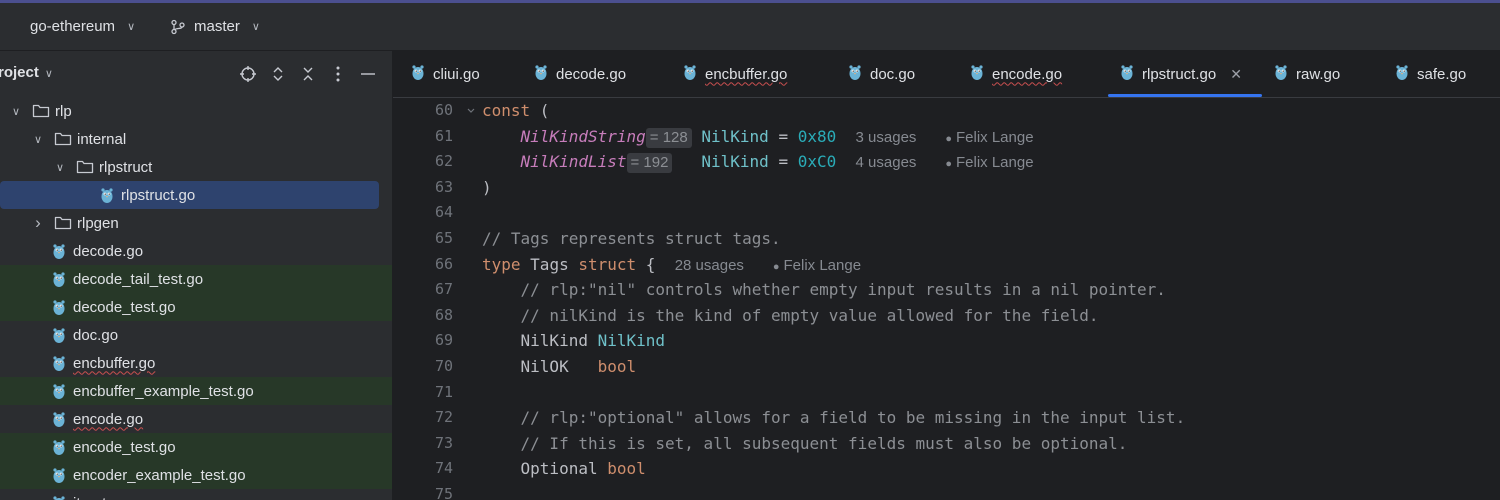 Image resolution: width=1500 pixels, height=500 pixels. What do you see at coordinates (98, 223) in the screenshot?
I see `tree-item-label: rlpgen` at bounding box center [98, 223].